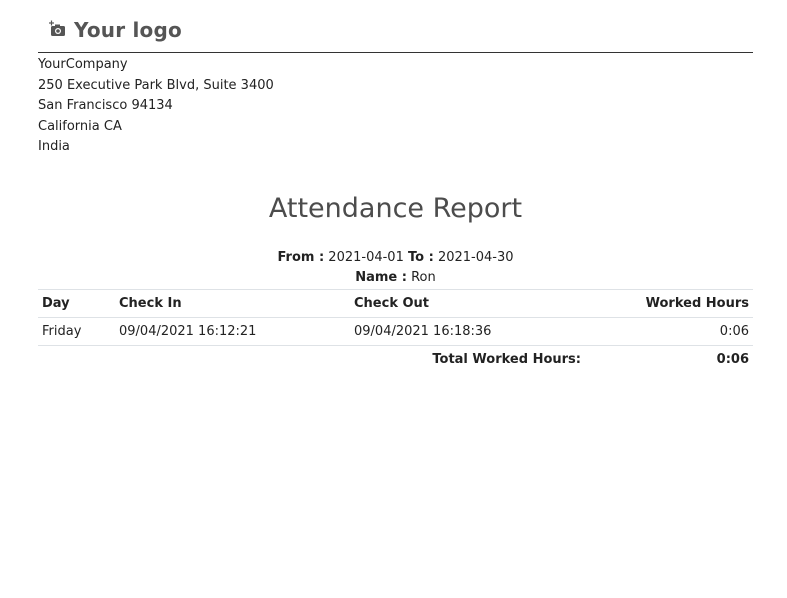 Image resolution: width=787 pixels, height=598 pixels. I want to click on total-worked-hours-label: Total Worked Hours:, so click(506, 359).